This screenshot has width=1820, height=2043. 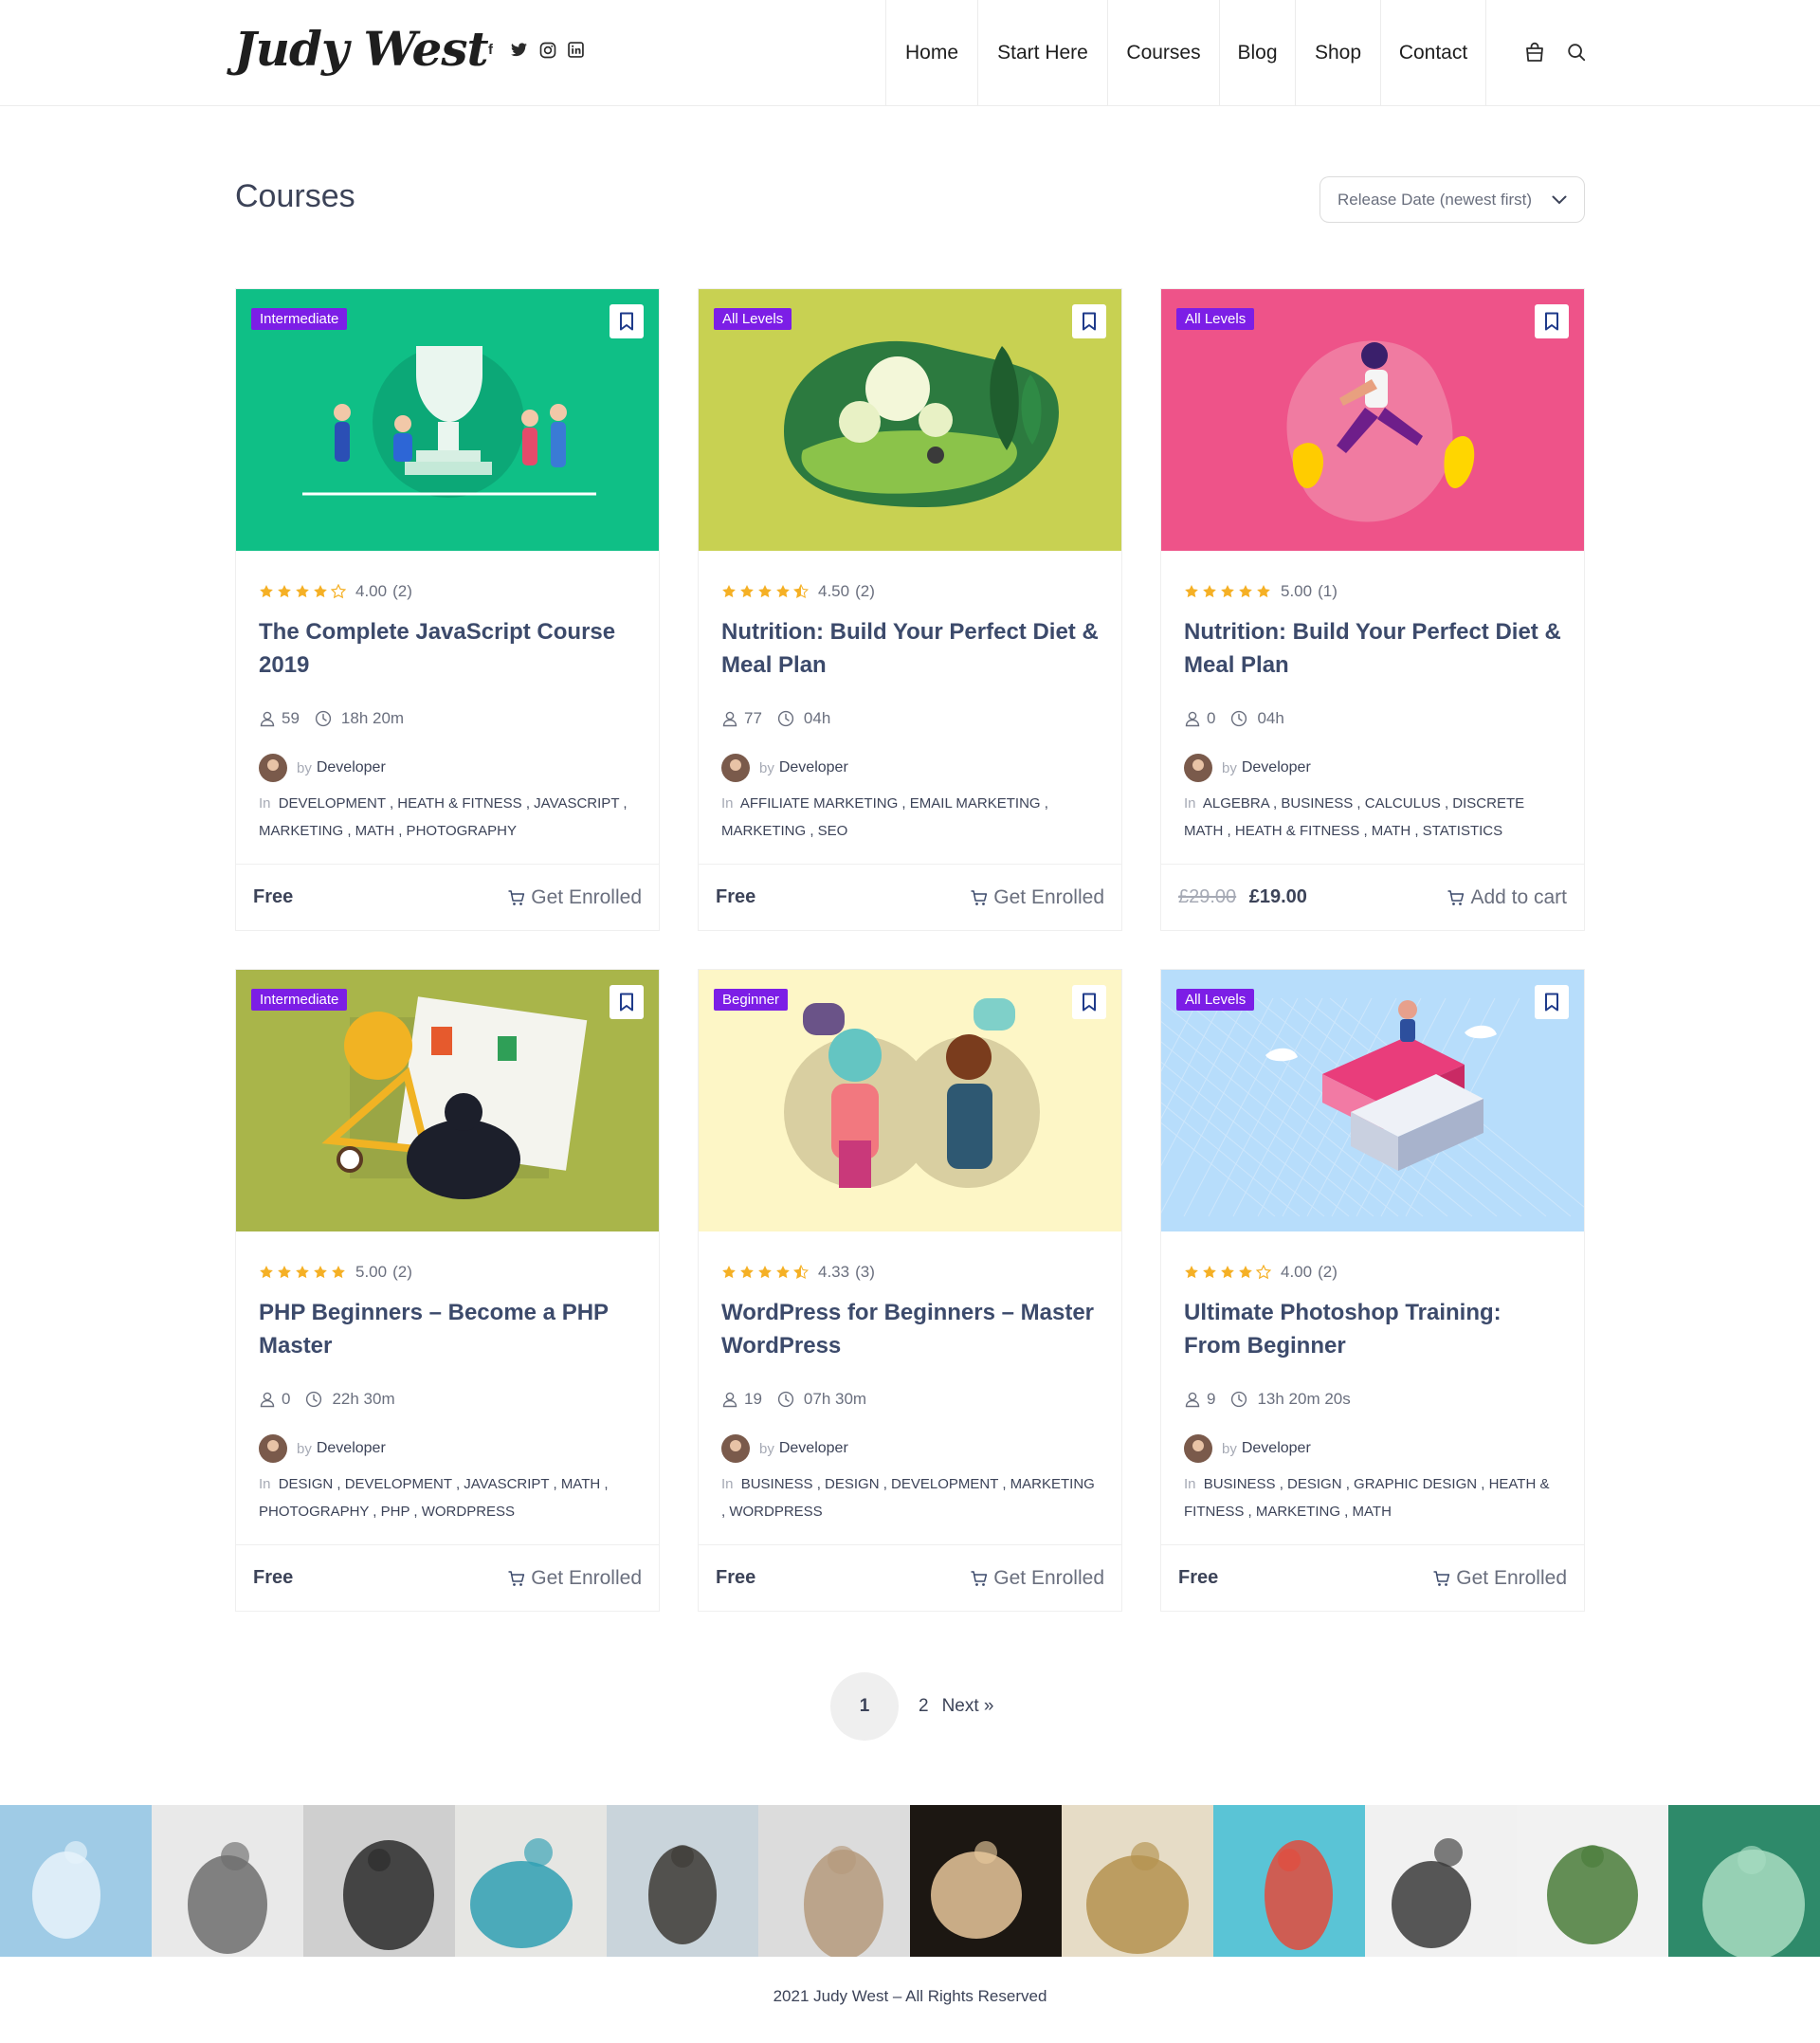 What do you see at coordinates (864, 1706) in the screenshot?
I see `page-current: 1` at bounding box center [864, 1706].